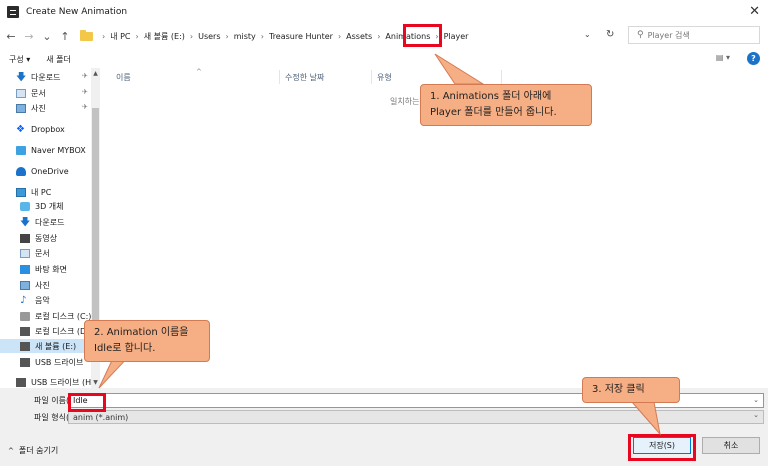  I want to click on document-icon, so click(25, 253).